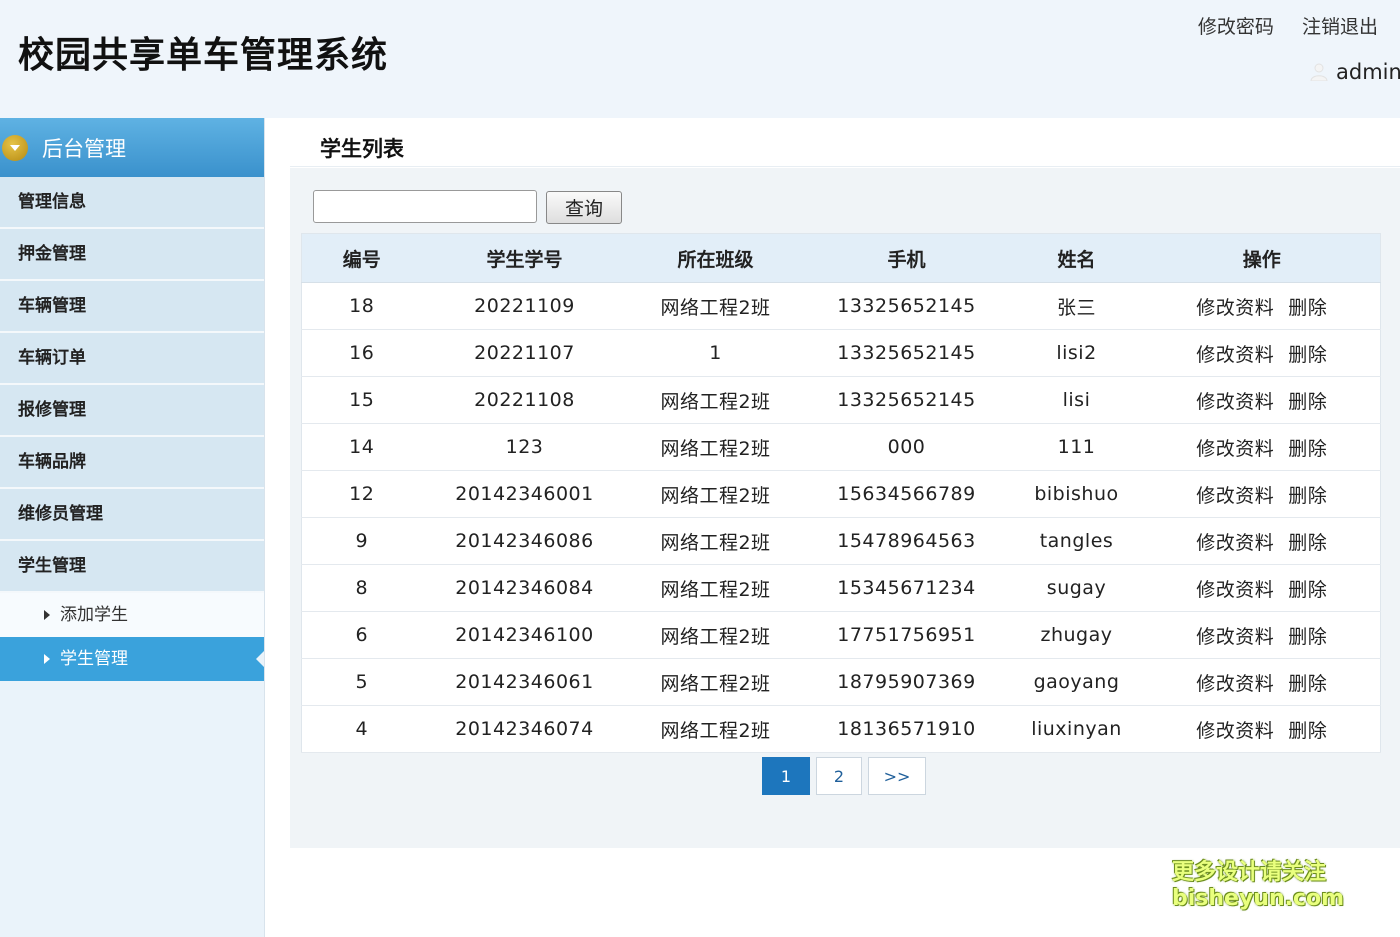  Describe the element at coordinates (361, 588) in the screenshot. I see `cell-id: 8` at that location.